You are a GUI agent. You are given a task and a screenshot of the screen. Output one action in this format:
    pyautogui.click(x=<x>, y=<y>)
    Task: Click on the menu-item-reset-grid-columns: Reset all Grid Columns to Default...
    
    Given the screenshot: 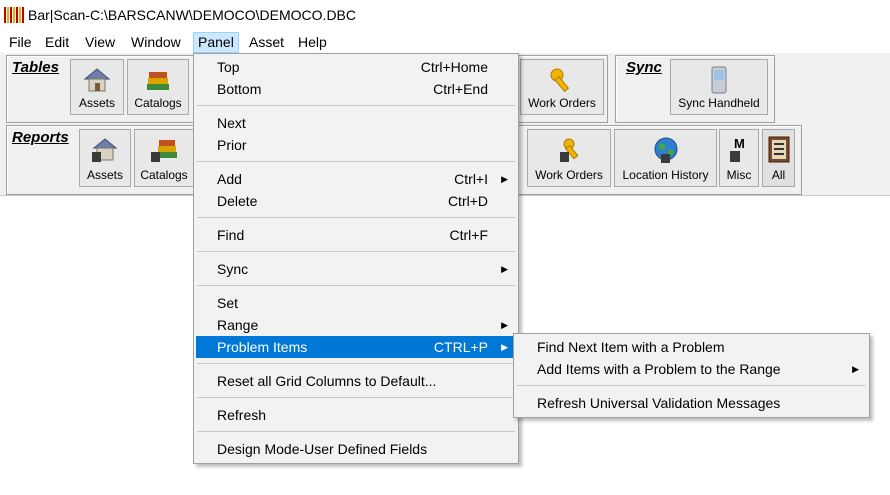 What is the action you would take?
    pyautogui.click(x=356, y=381)
    